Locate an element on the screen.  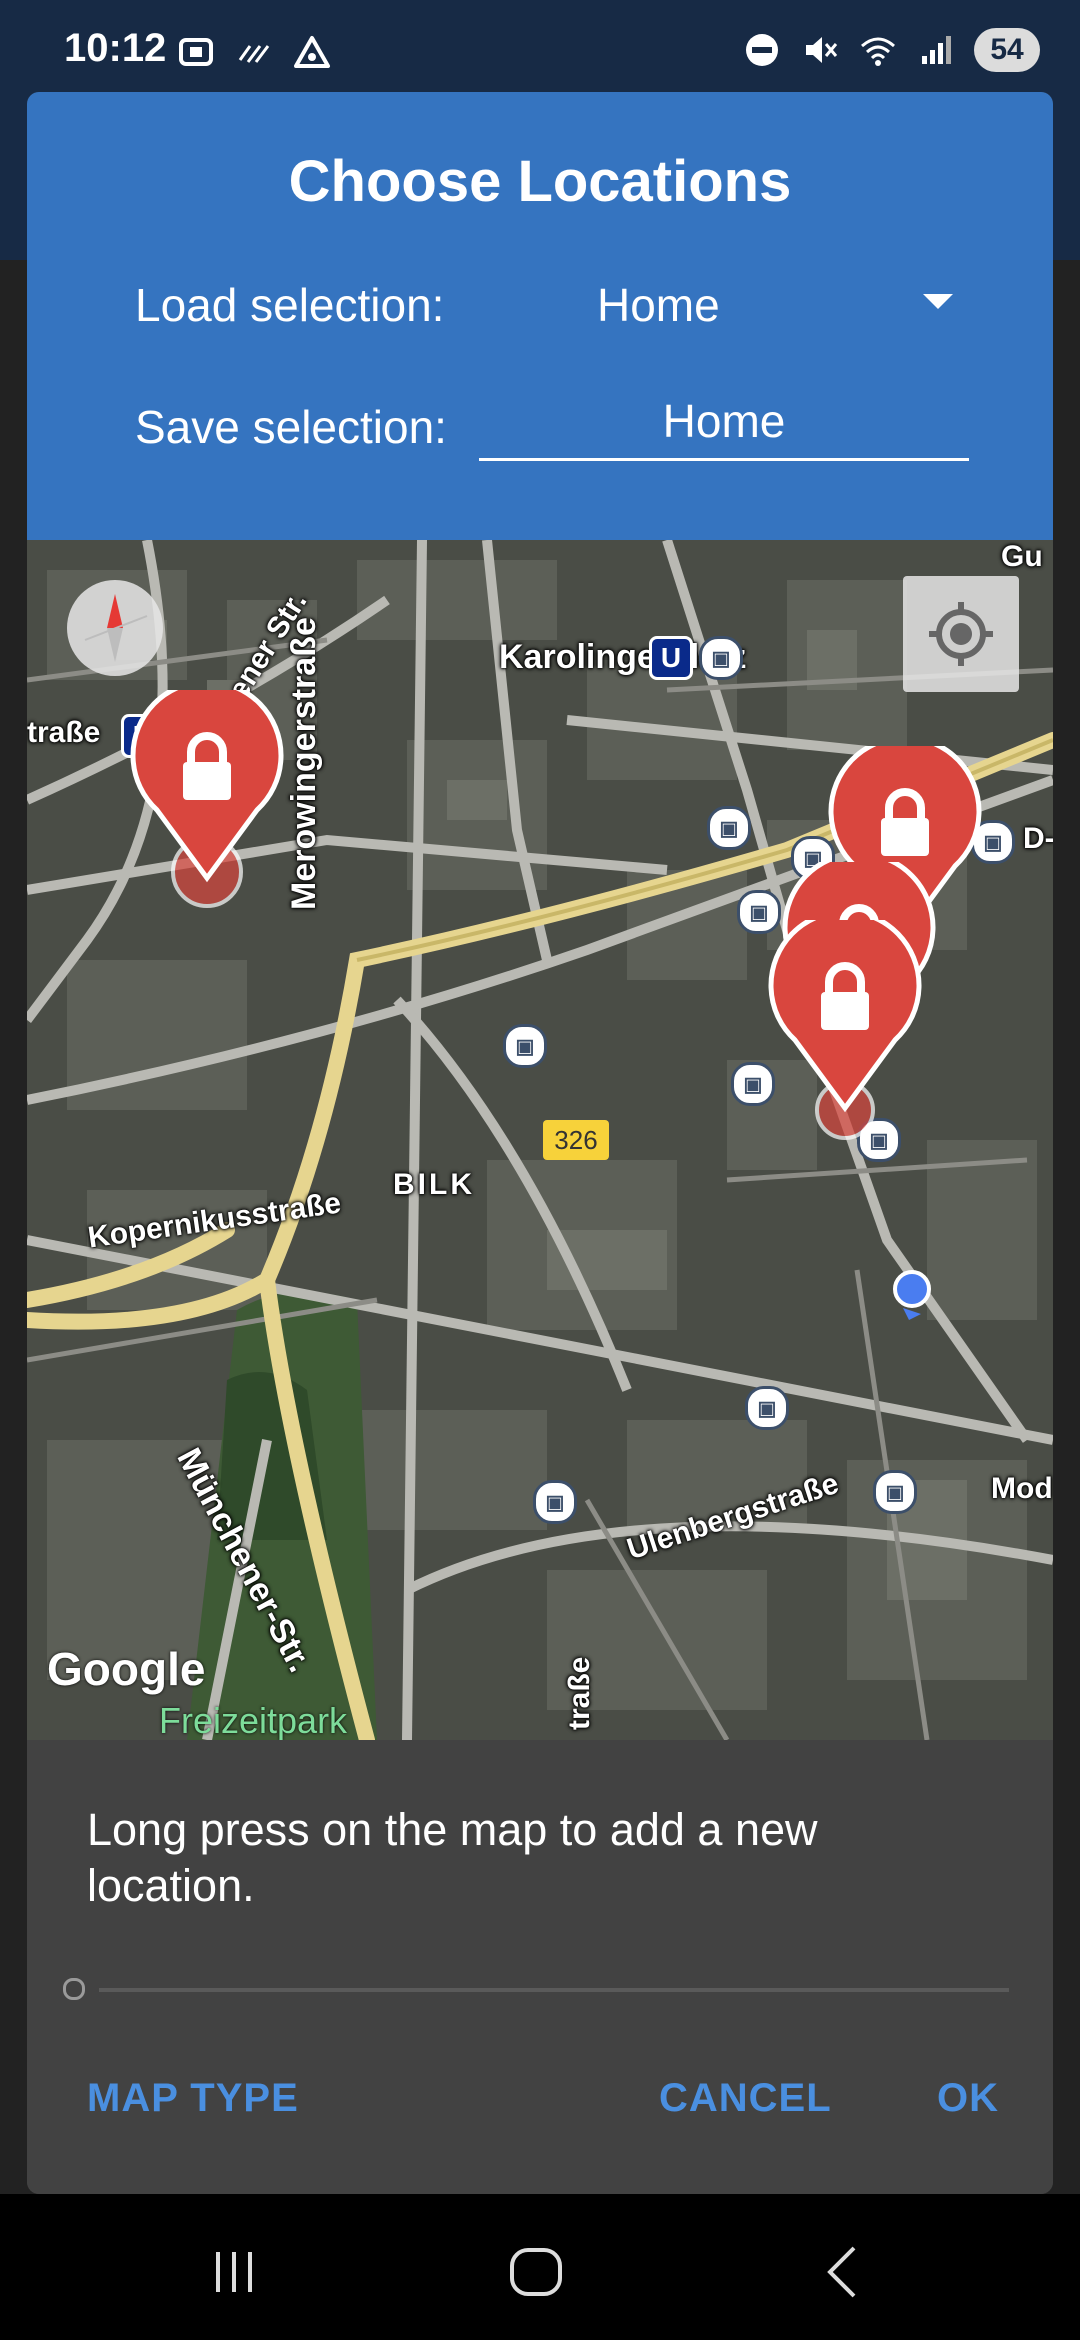
navigation-bar is located at coordinates (540, 2267).